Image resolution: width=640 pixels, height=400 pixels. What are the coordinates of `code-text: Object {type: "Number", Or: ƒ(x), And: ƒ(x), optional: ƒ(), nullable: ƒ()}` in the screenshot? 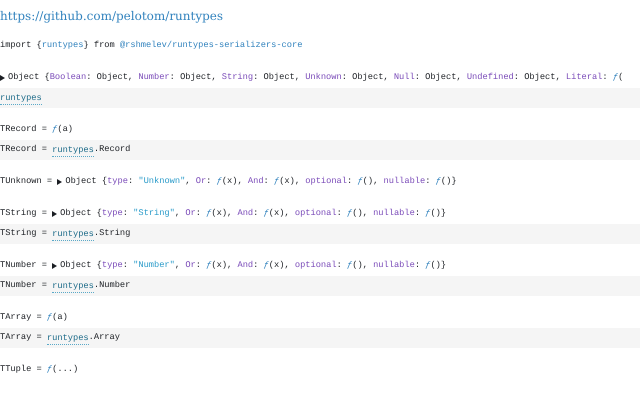 It's located at (253, 265).